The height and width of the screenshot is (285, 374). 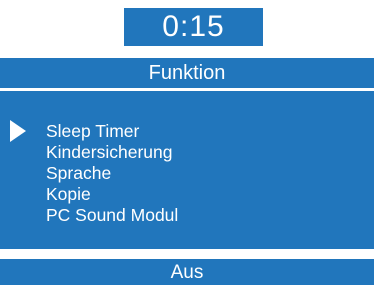 I want to click on menu-item-sleep-timer: Sleep Timer, so click(x=112, y=131).